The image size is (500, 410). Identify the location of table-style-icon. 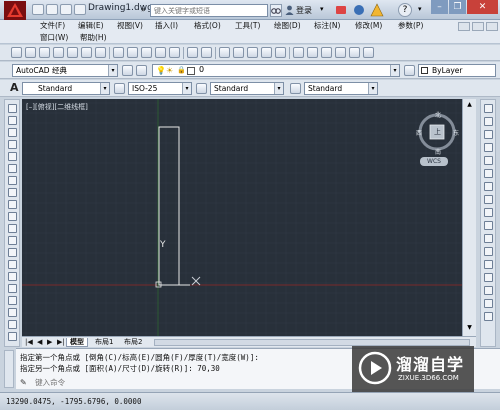
(201, 88).